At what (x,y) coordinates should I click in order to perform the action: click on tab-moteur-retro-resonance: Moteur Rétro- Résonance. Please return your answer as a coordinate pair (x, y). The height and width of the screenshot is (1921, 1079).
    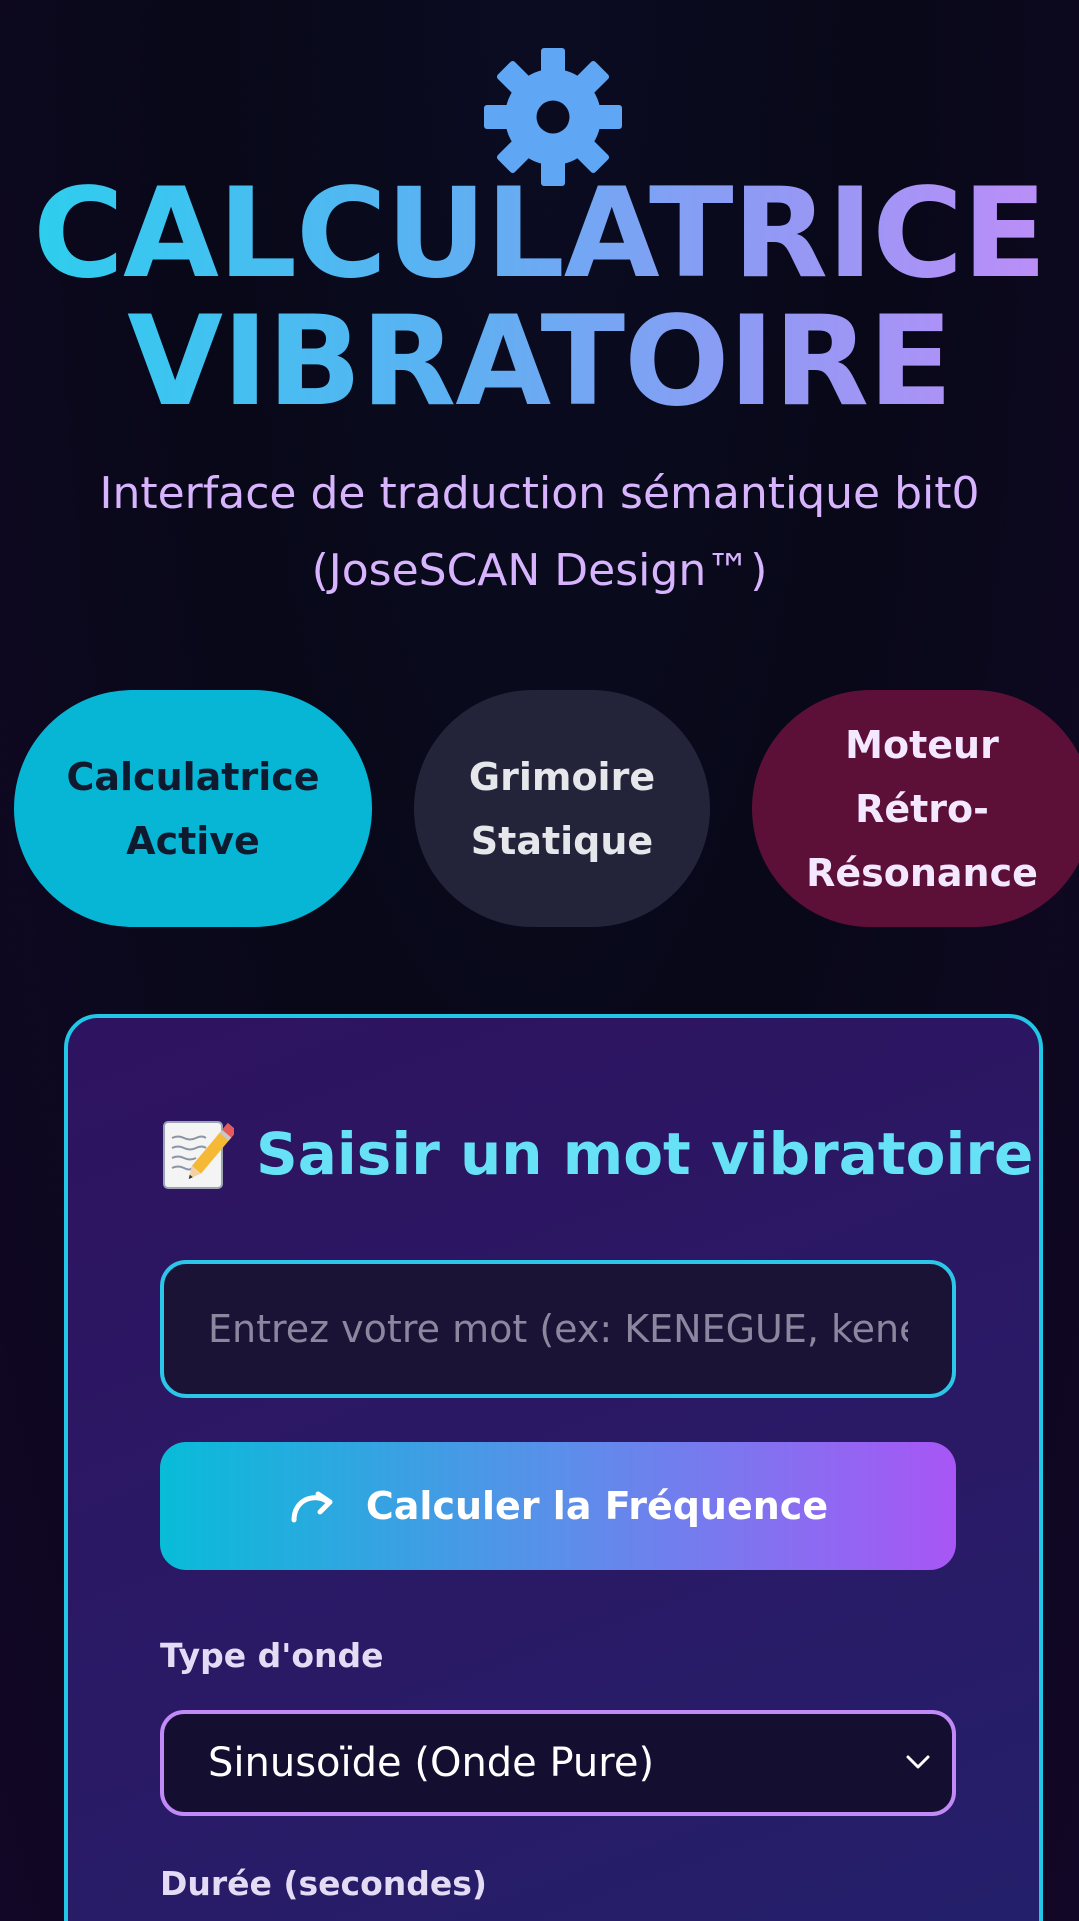
    Looking at the image, I should click on (915, 808).